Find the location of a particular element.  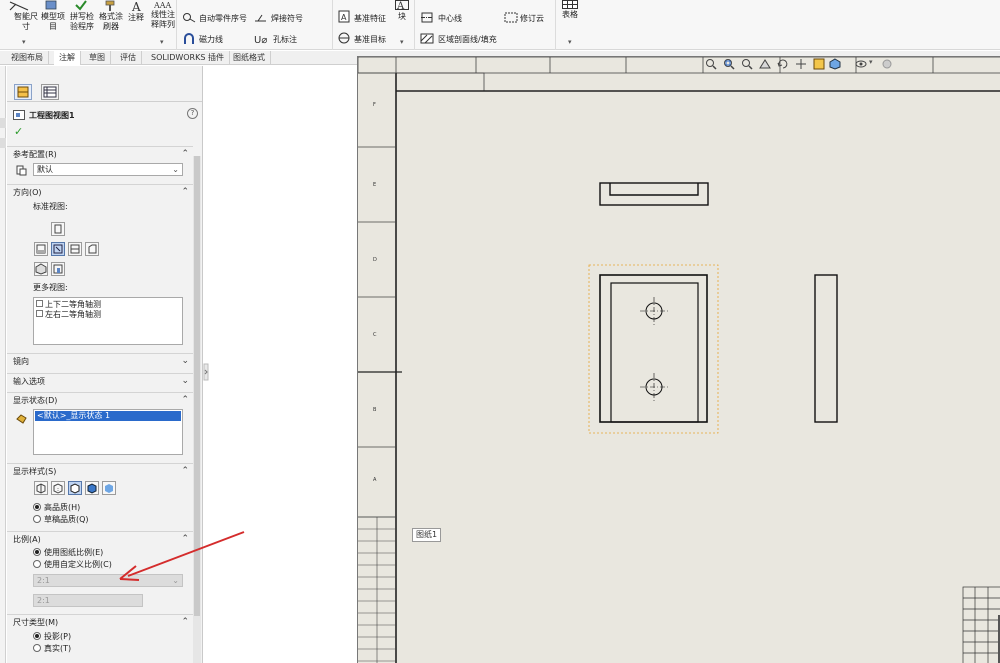

annotation-arrow is located at coordinates (182, 556).